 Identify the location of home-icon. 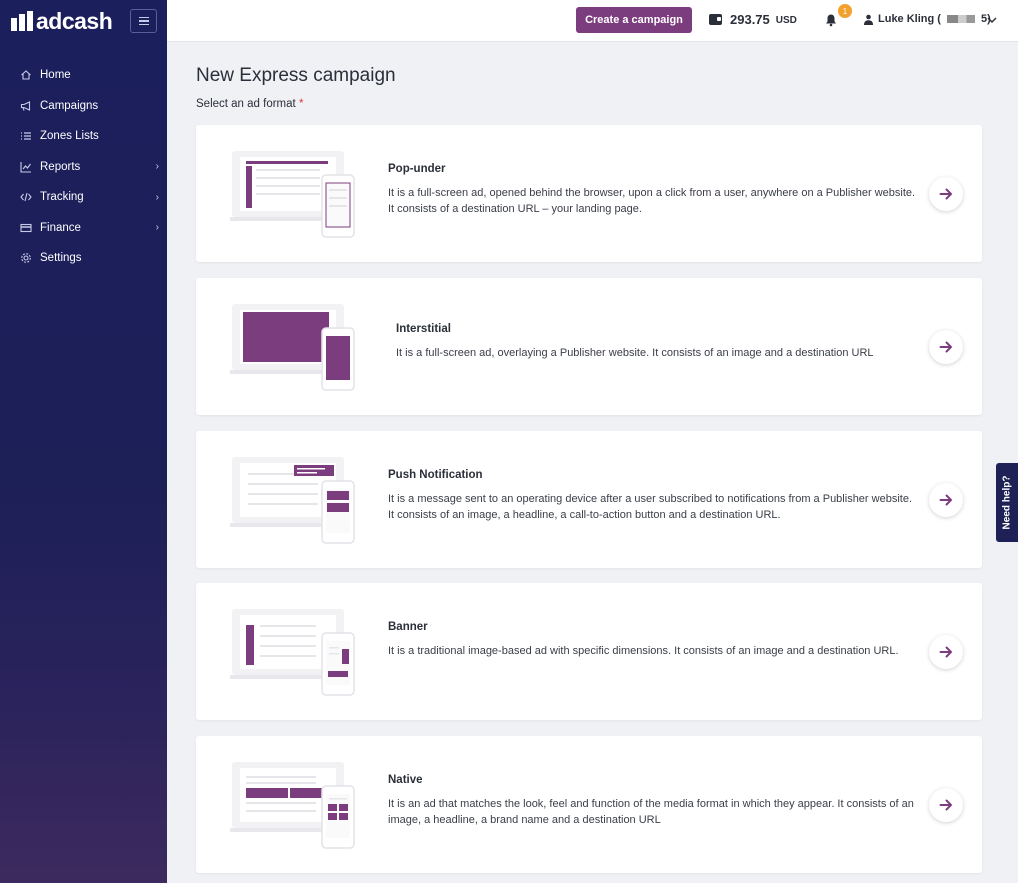
(26, 75).